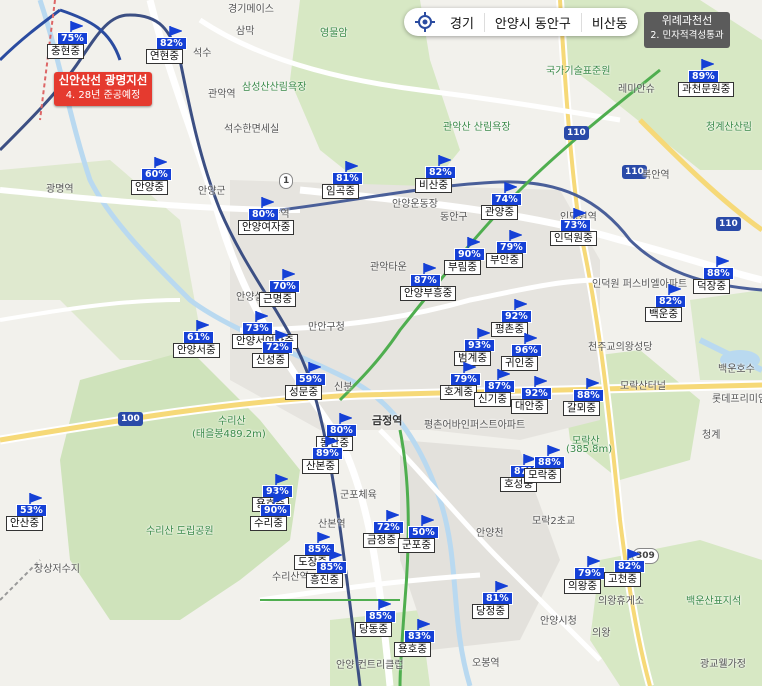 The height and width of the screenshot is (686, 762). I want to click on place-label: 국가기술표준원, so click(578, 71).